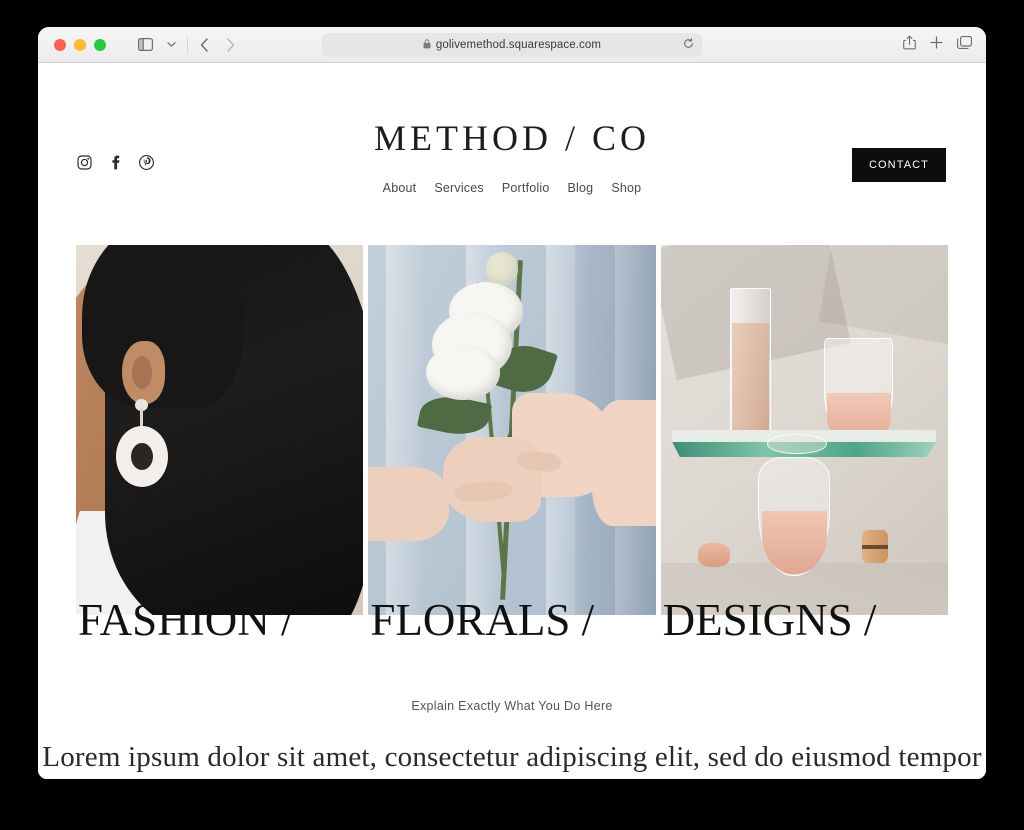  I want to click on facebook-icon, so click(115, 162).